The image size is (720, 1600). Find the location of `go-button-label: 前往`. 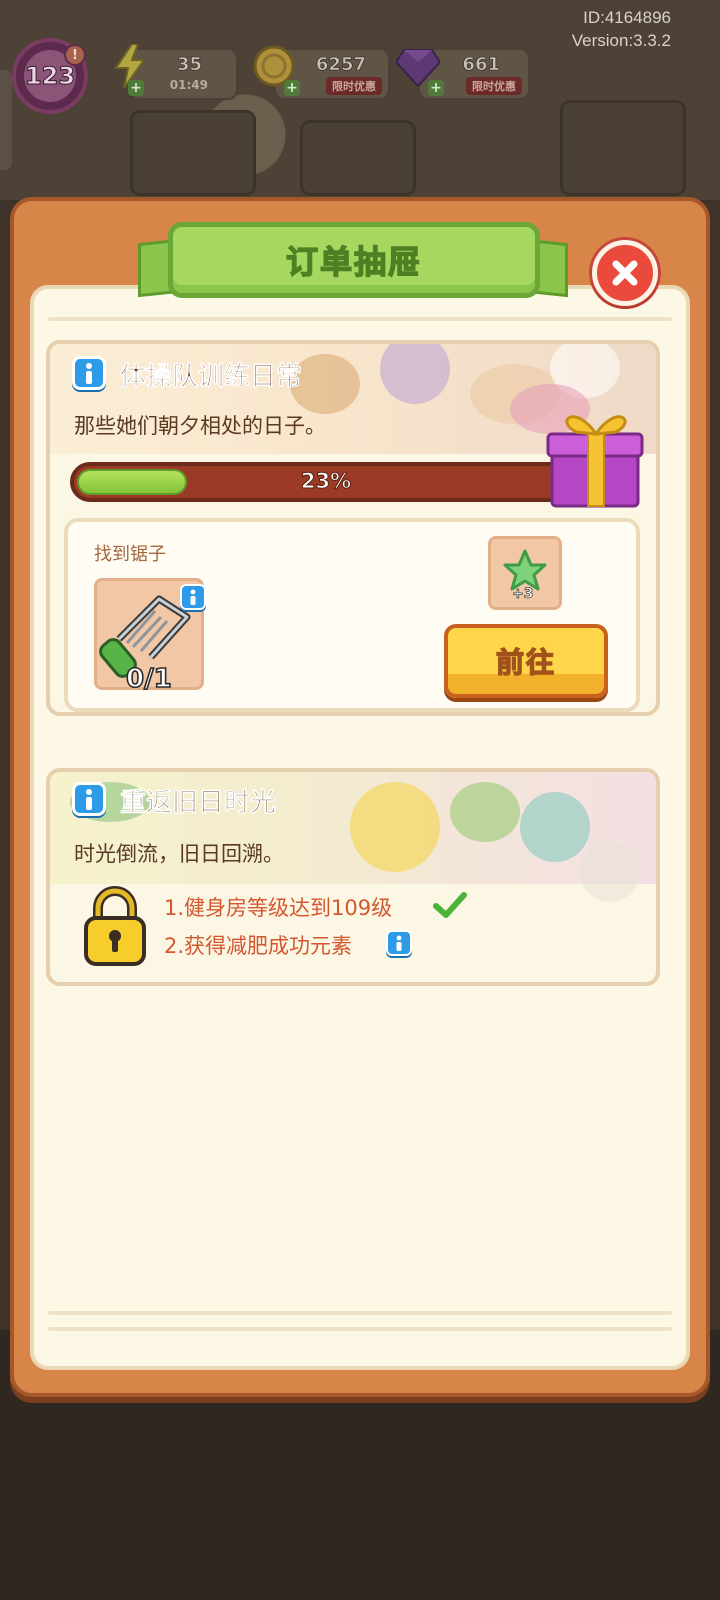

go-button-label: 前往 is located at coordinates (525, 662).